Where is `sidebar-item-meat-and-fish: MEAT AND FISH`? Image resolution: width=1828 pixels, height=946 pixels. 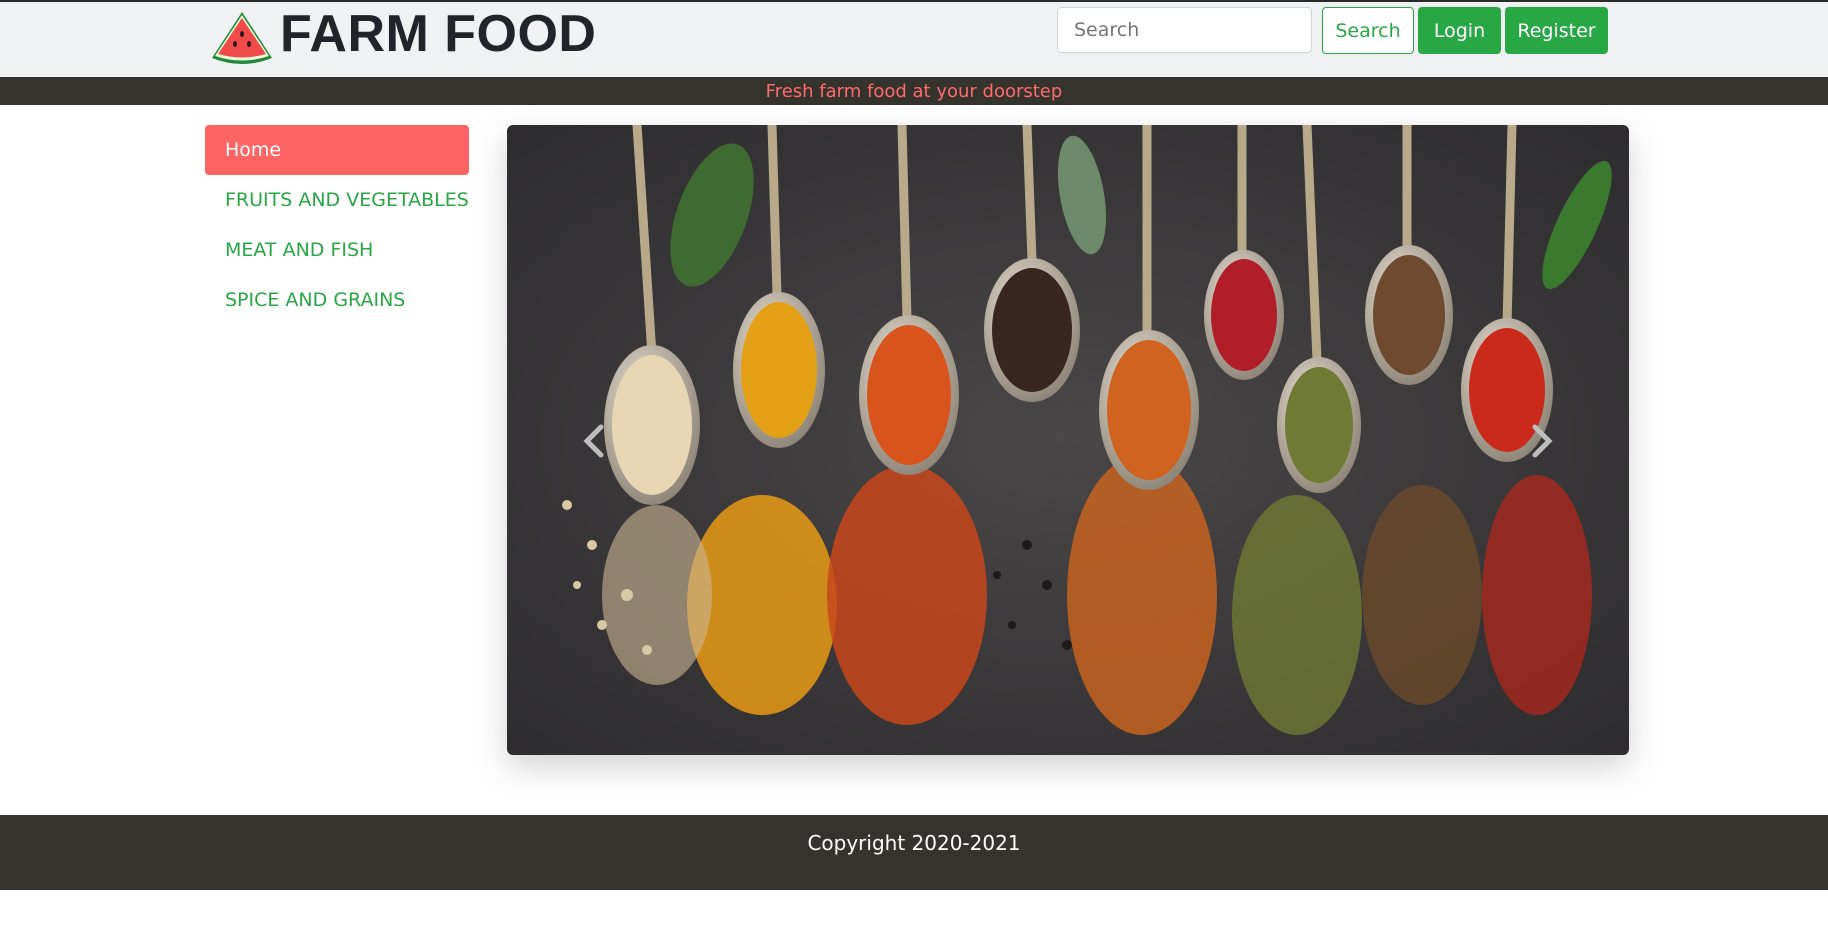
sidebar-item-meat-and-fish: MEAT AND FISH is located at coordinates (337, 250).